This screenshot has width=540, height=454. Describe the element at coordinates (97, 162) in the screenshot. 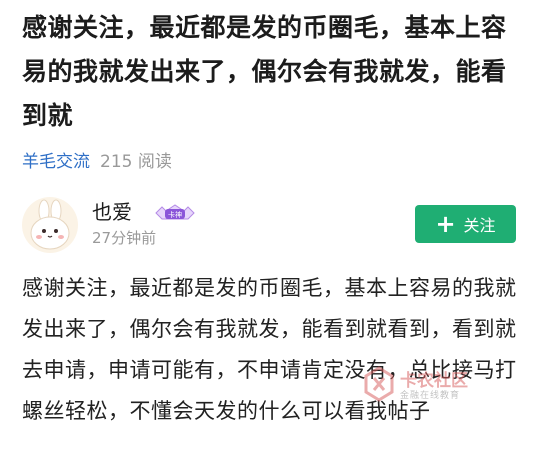

I see `post-meta: 羊毛交流 215 阅读` at that location.